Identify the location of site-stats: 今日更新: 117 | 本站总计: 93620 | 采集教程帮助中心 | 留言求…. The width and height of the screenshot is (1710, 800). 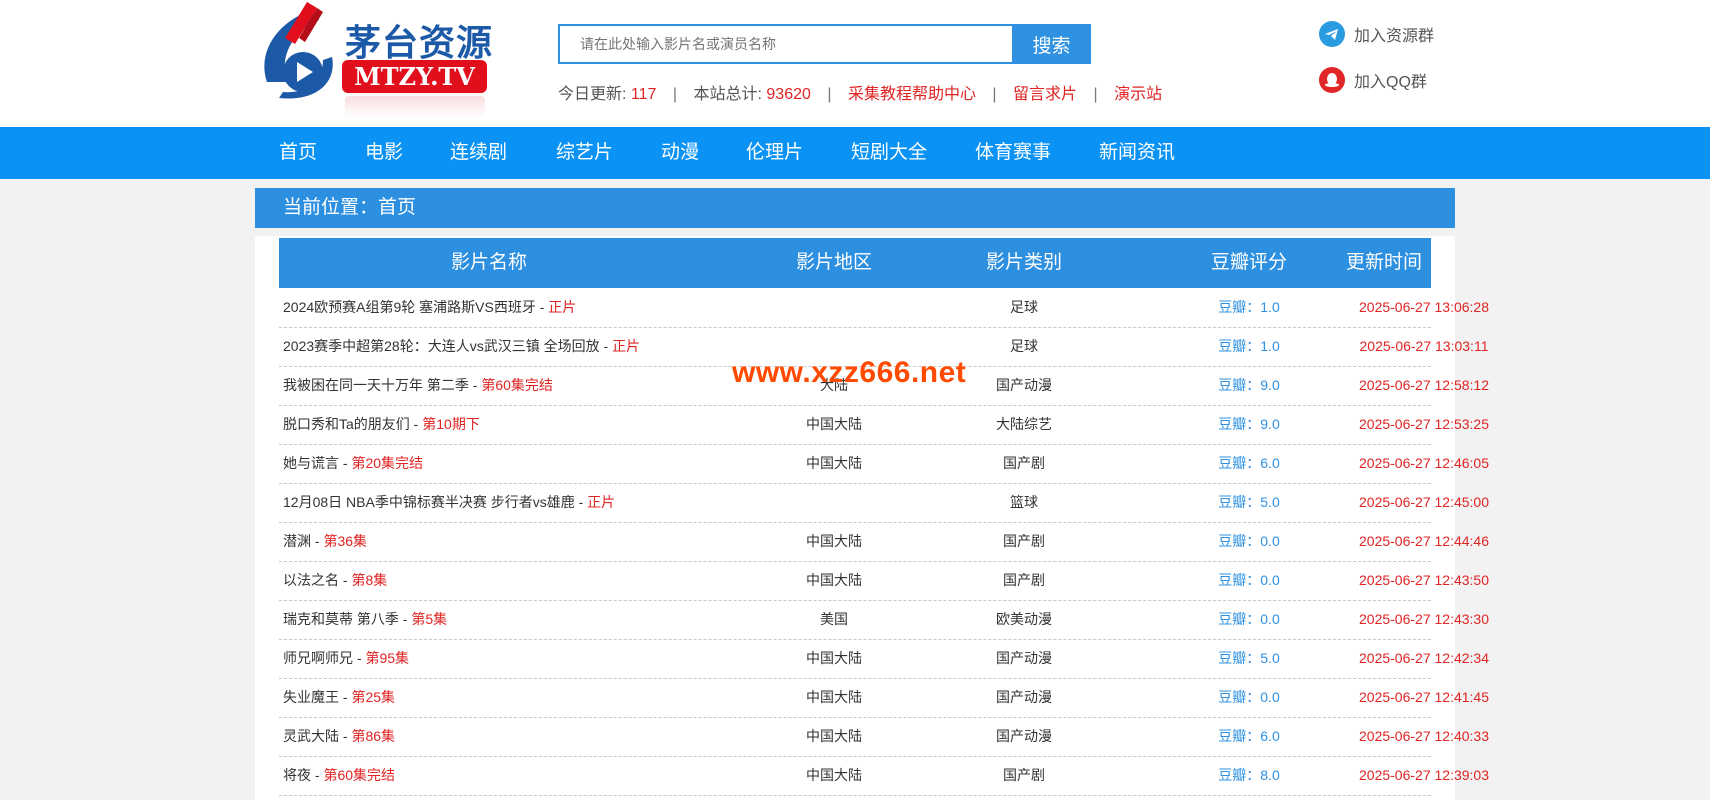
(860, 92).